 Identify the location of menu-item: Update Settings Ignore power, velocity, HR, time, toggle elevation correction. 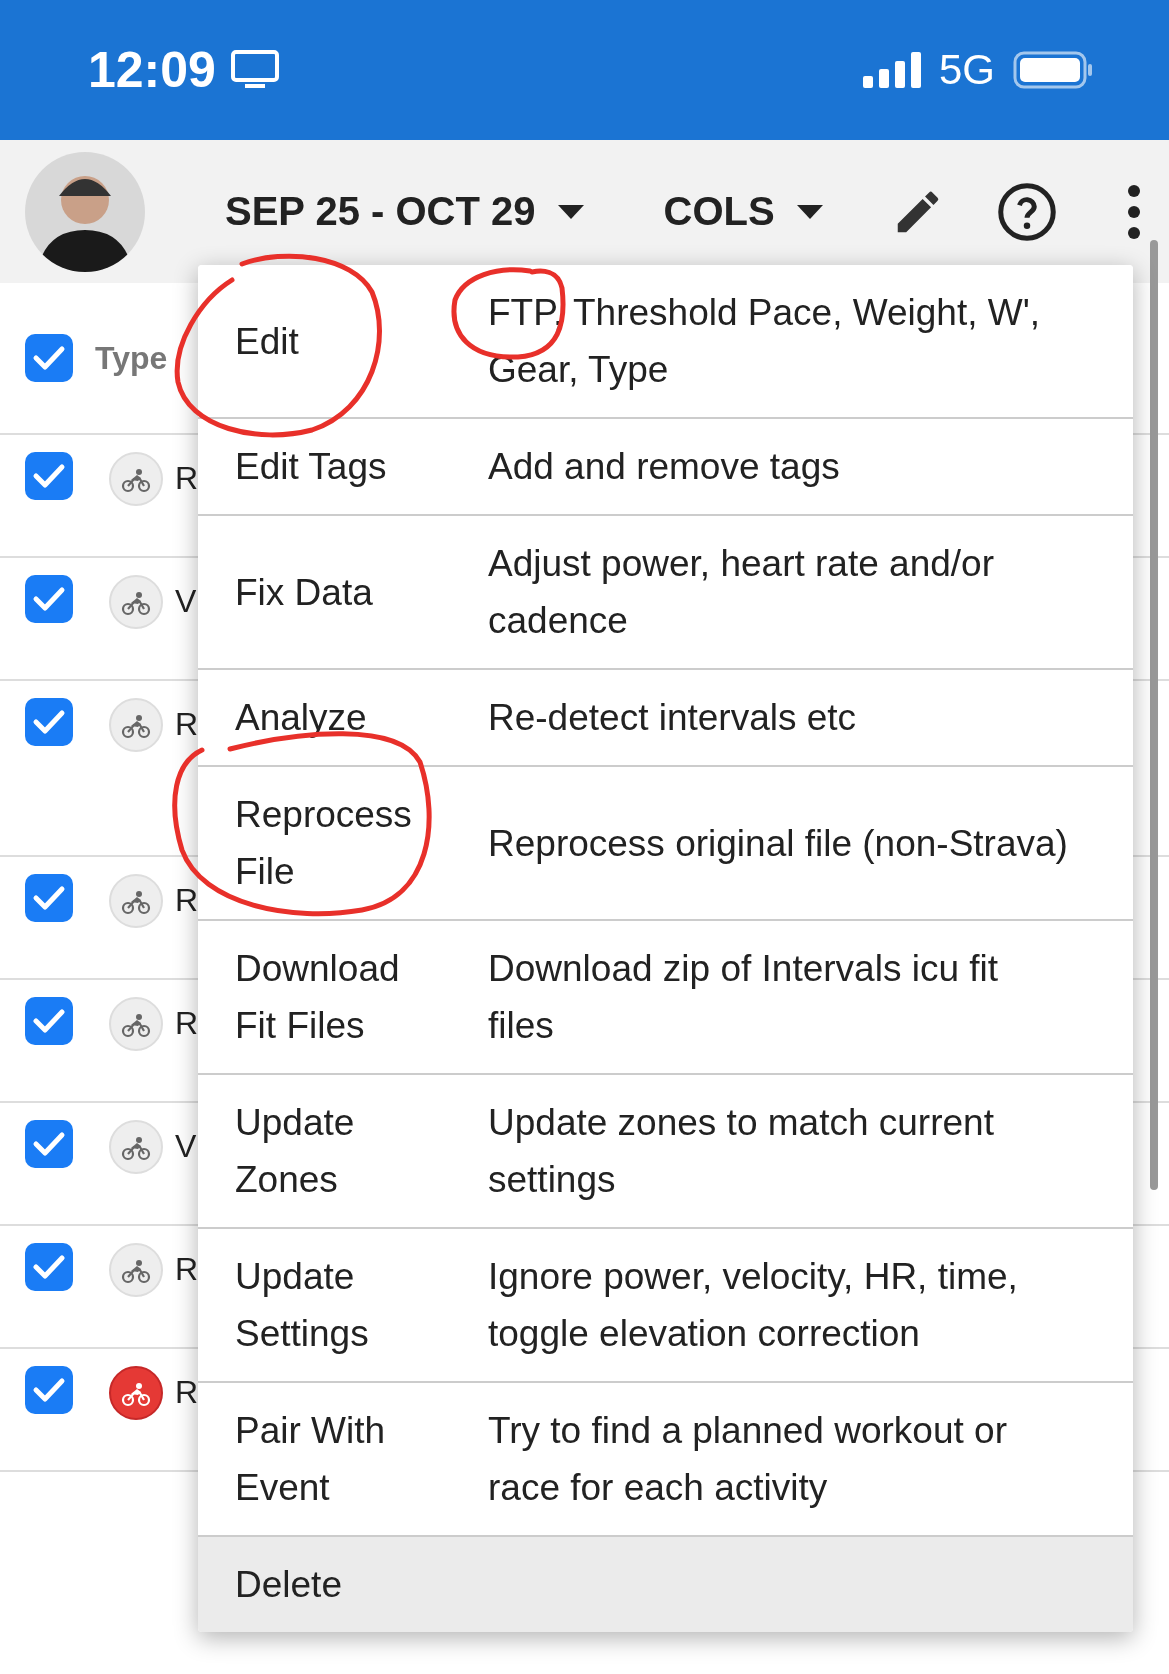
(665, 1306).